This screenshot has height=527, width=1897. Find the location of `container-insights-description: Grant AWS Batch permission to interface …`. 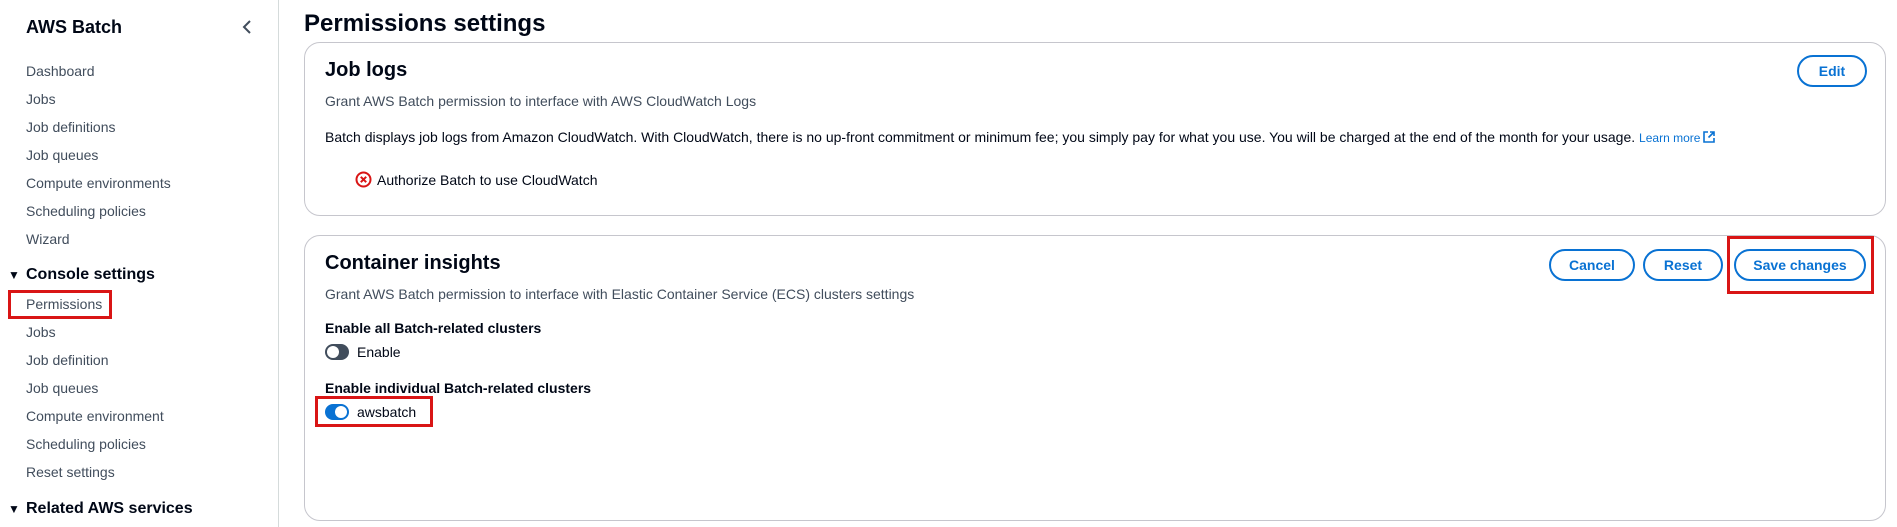

container-insights-description: Grant AWS Batch permission to interface … is located at coordinates (620, 294).